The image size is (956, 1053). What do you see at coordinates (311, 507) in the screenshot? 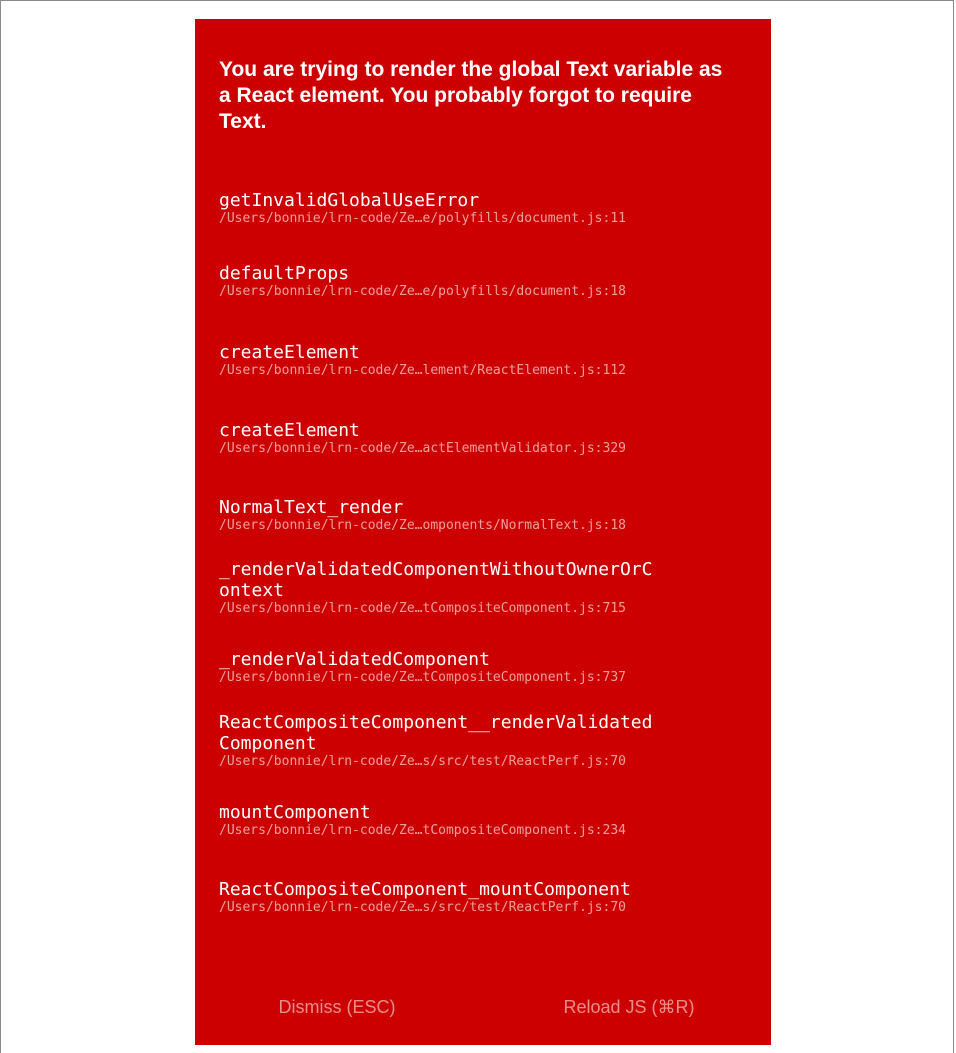
I see `stack-frame-method: NormalText_render` at bounding box center [311, 507].